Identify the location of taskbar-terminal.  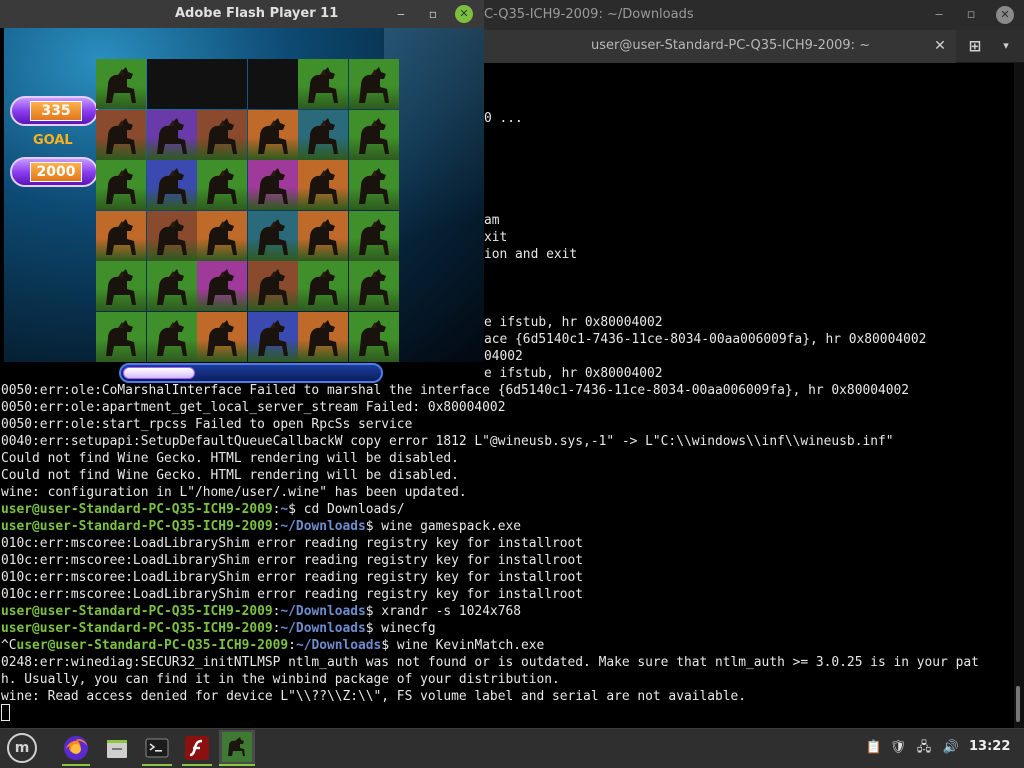
(157, 748).